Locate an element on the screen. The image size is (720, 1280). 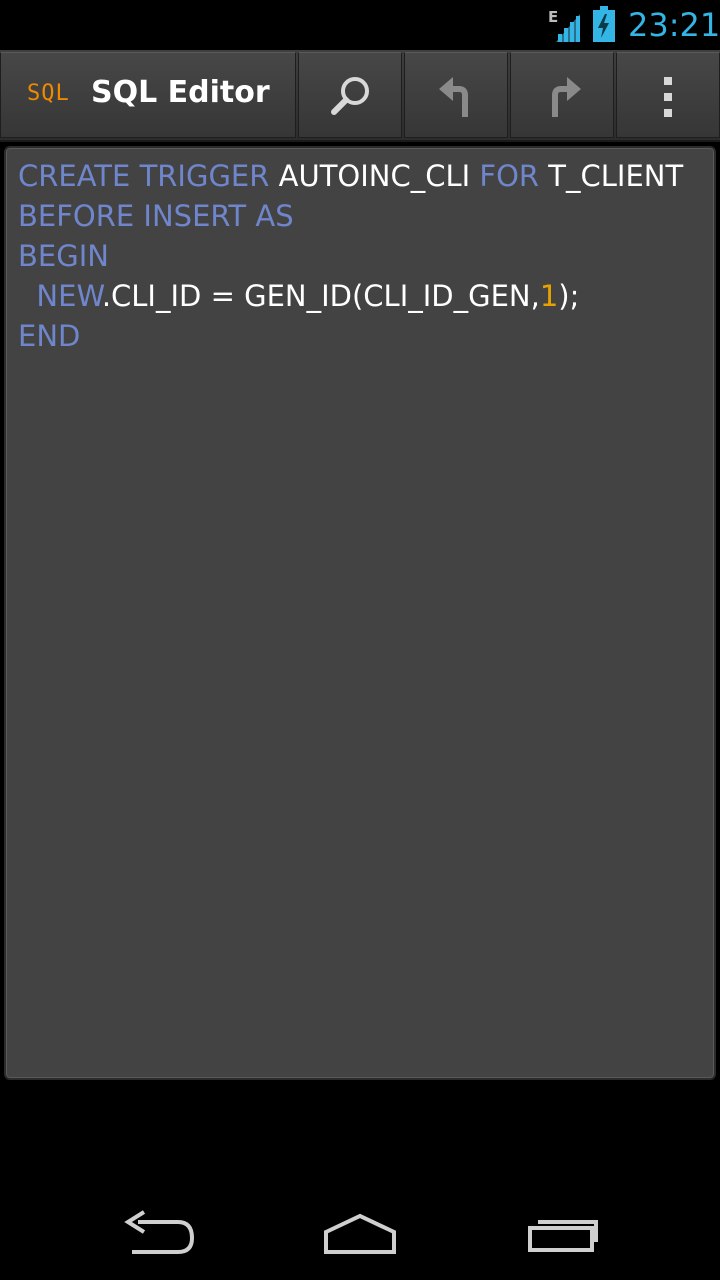
undo-icon is located at coordinates (453, 97).